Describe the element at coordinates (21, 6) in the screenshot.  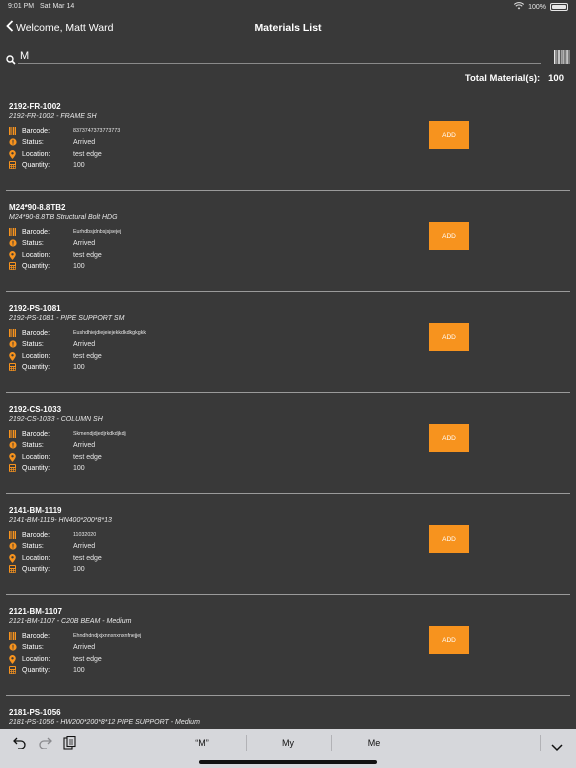
I see `status-time: 9:01 PM` at that location.